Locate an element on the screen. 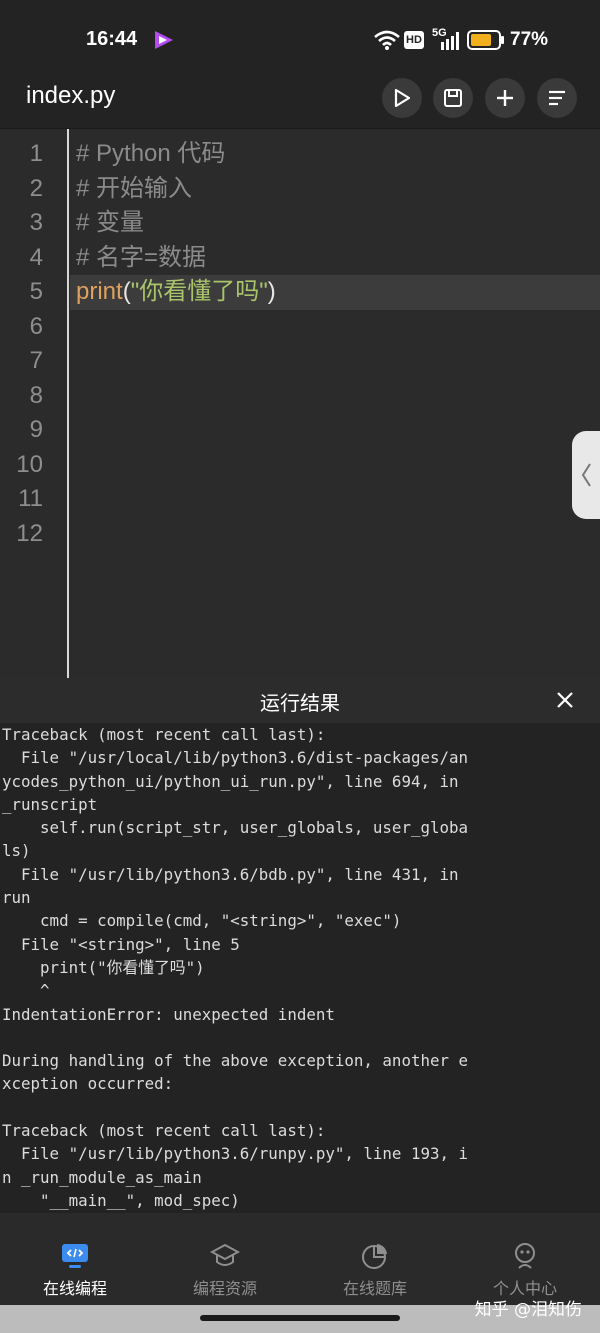  watermark-text: 知乎 @泪知伤 is located at coordinates (528, 1310).